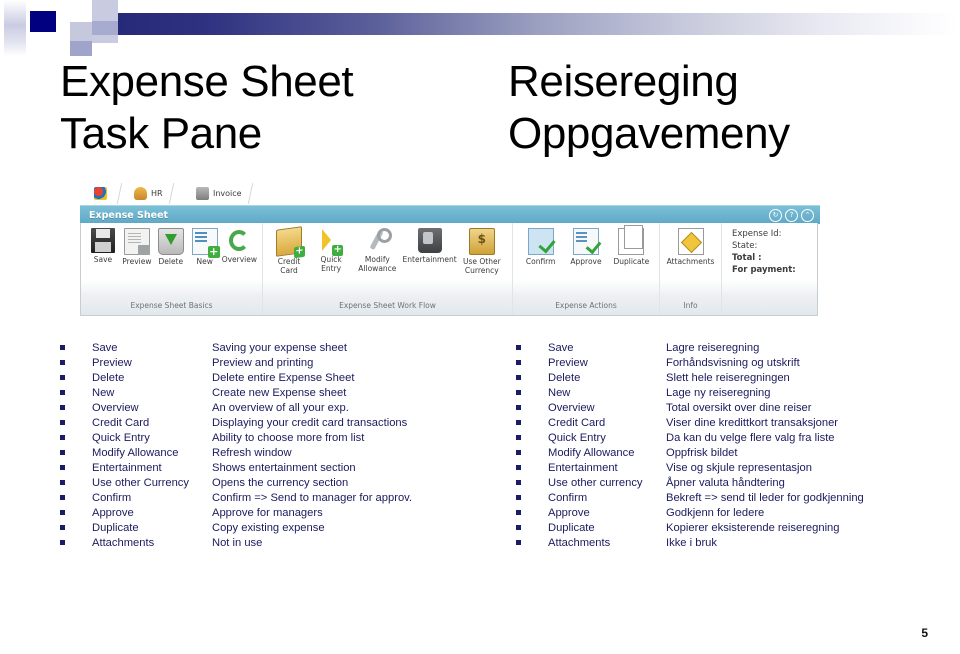  I want to click on list-item: Save Lagre reiseregning, so click(736, 348).